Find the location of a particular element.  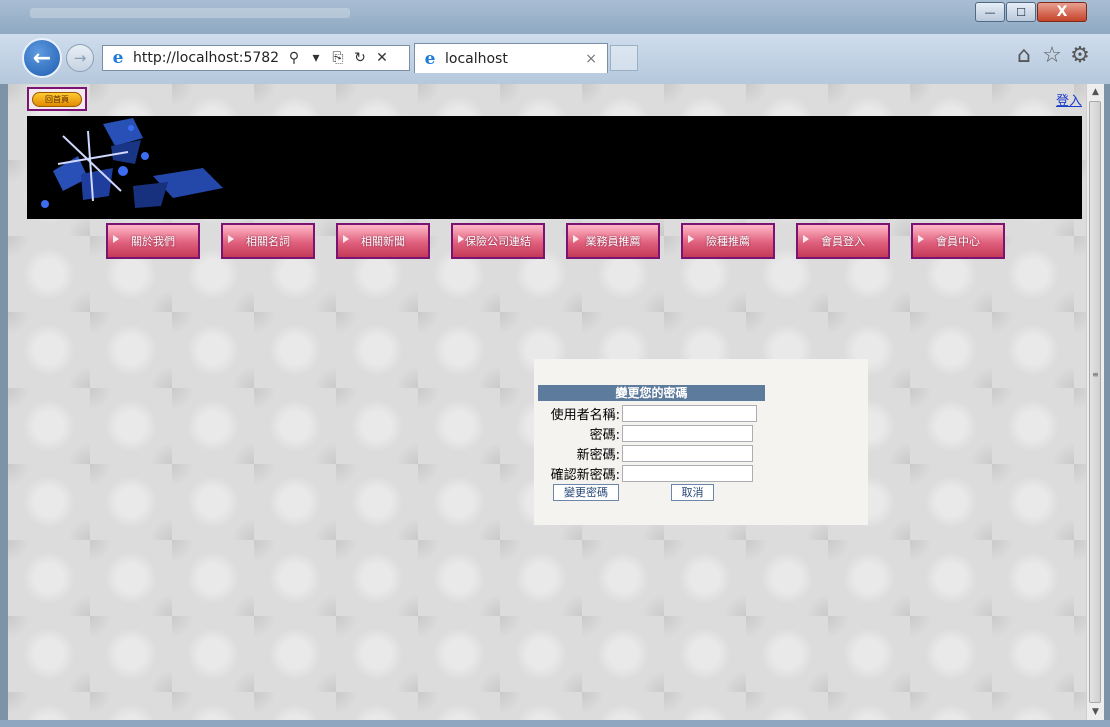

settings-icon: ⚙ is located at coordinates (1080, 56).